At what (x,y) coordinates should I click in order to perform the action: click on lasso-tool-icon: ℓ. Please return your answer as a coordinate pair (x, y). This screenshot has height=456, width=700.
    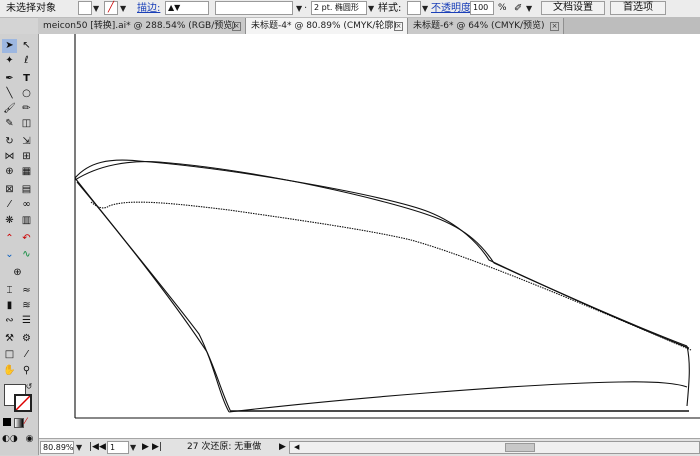
    Looking at the image, I should click on (26, 61).